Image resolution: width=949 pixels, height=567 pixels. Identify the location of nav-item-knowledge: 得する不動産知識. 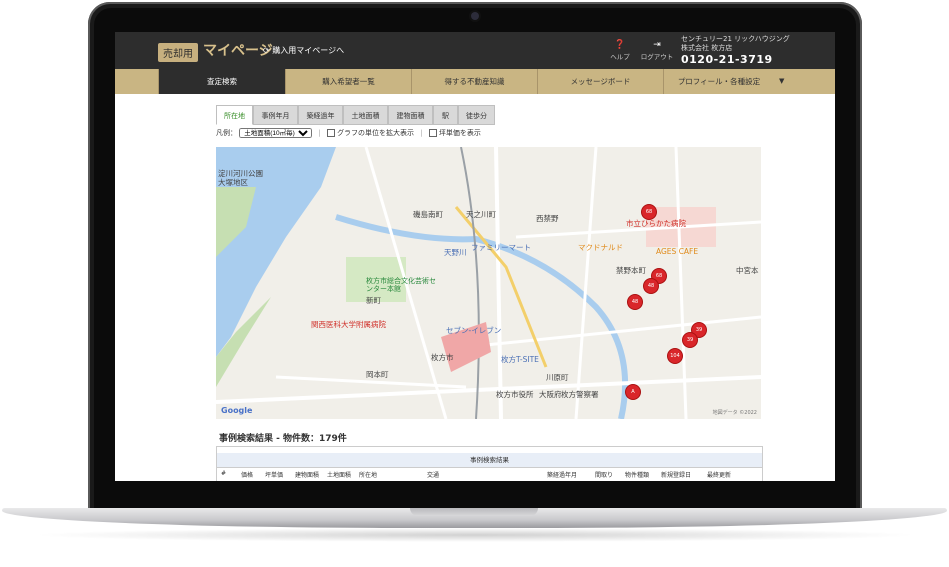
(474, 81).